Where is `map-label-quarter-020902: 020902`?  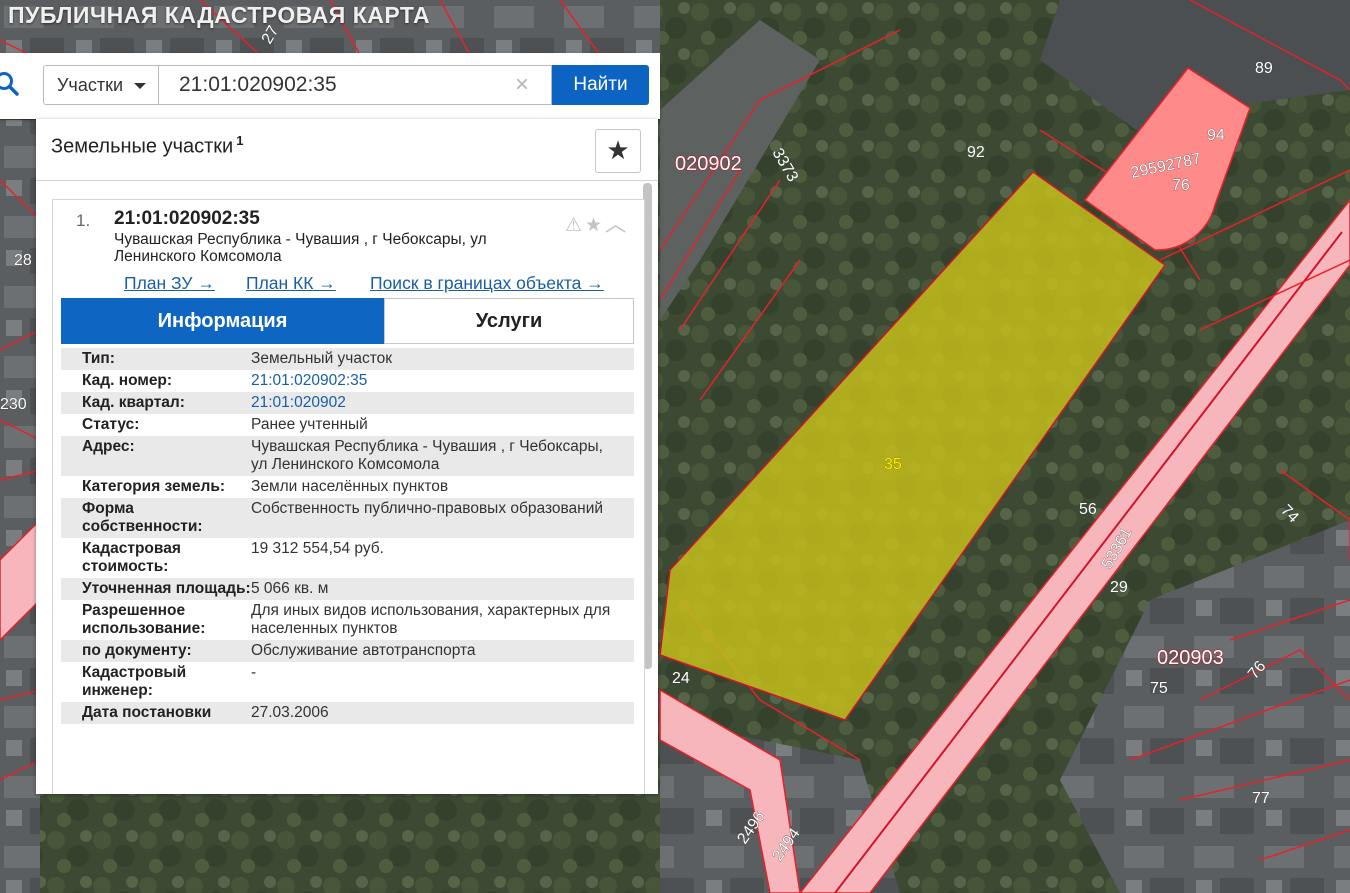
map-label-quarter-020902: 020902 is located at coordinates (708, 164).